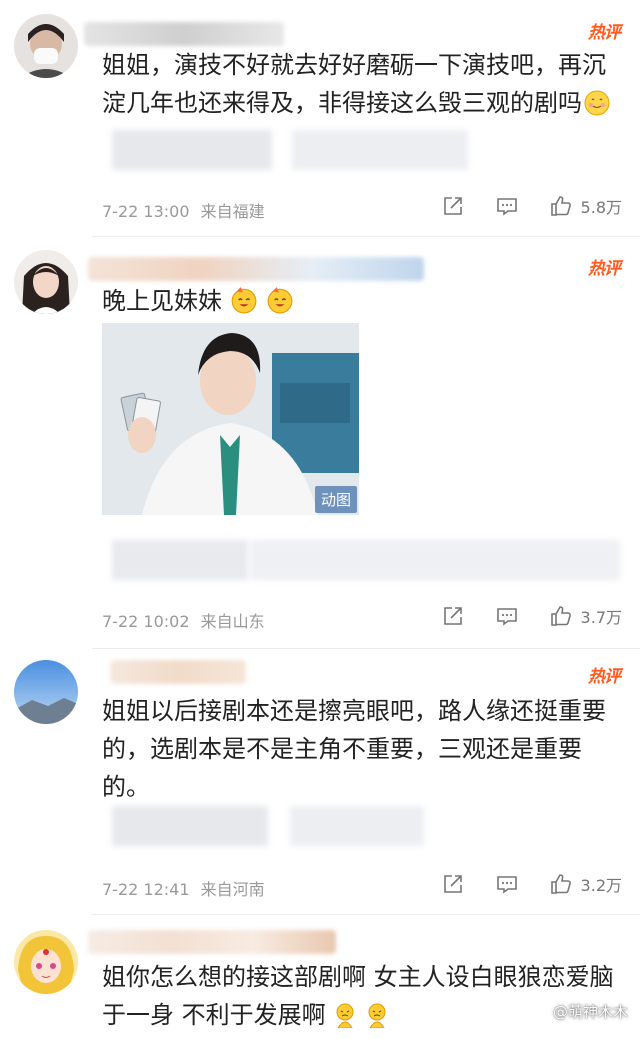 This screenshot has width=640, height=1039. I want to click on gif-image: 动图, so click(230, 419).